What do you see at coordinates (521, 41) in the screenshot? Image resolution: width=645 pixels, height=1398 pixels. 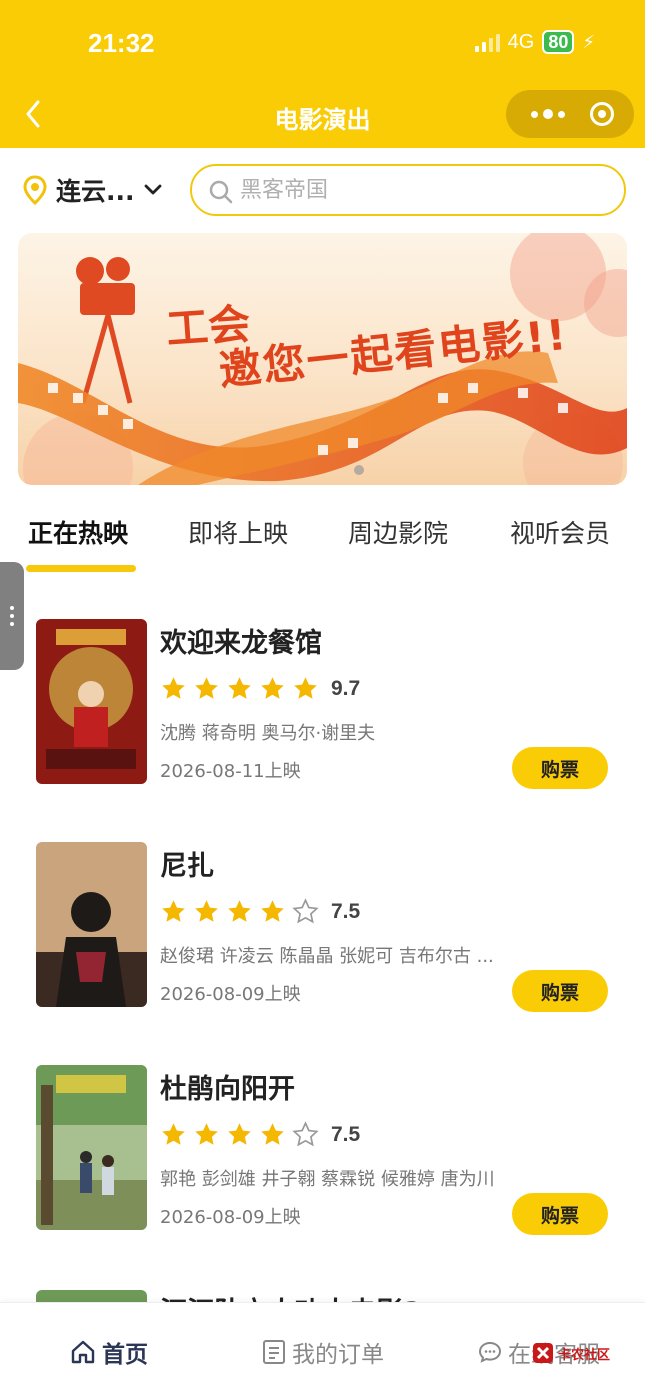 I see `network-type: 4G` at bounding box center [521, 41].